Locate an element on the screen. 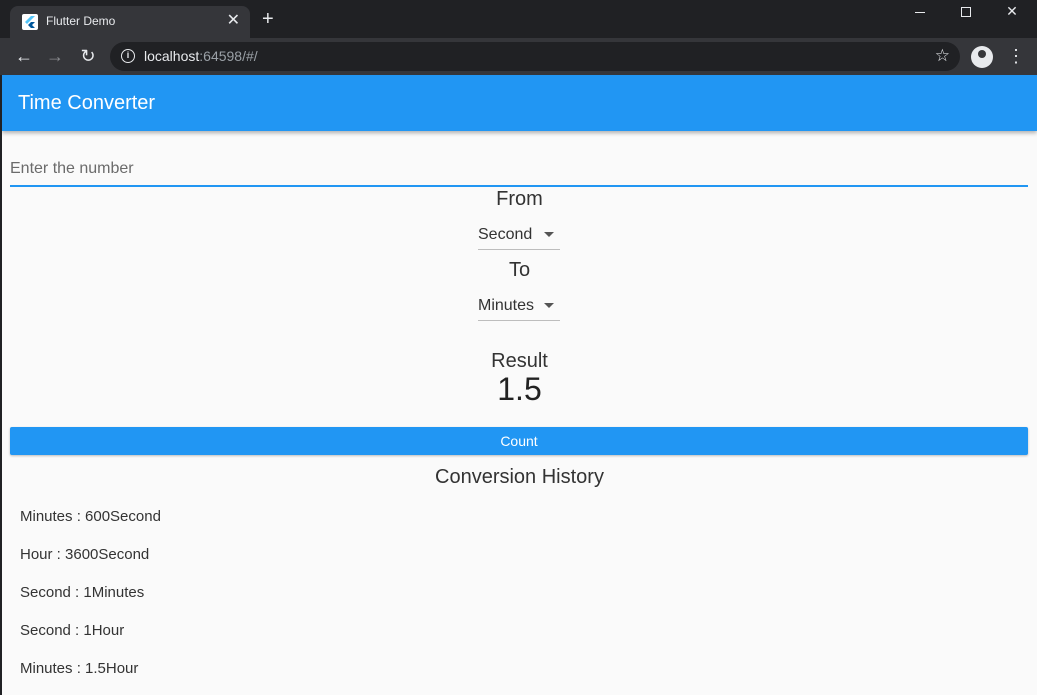 The width and height of the screenshot is (1037, 695). page-title: Time Converter is located at coordinates (87, 103).